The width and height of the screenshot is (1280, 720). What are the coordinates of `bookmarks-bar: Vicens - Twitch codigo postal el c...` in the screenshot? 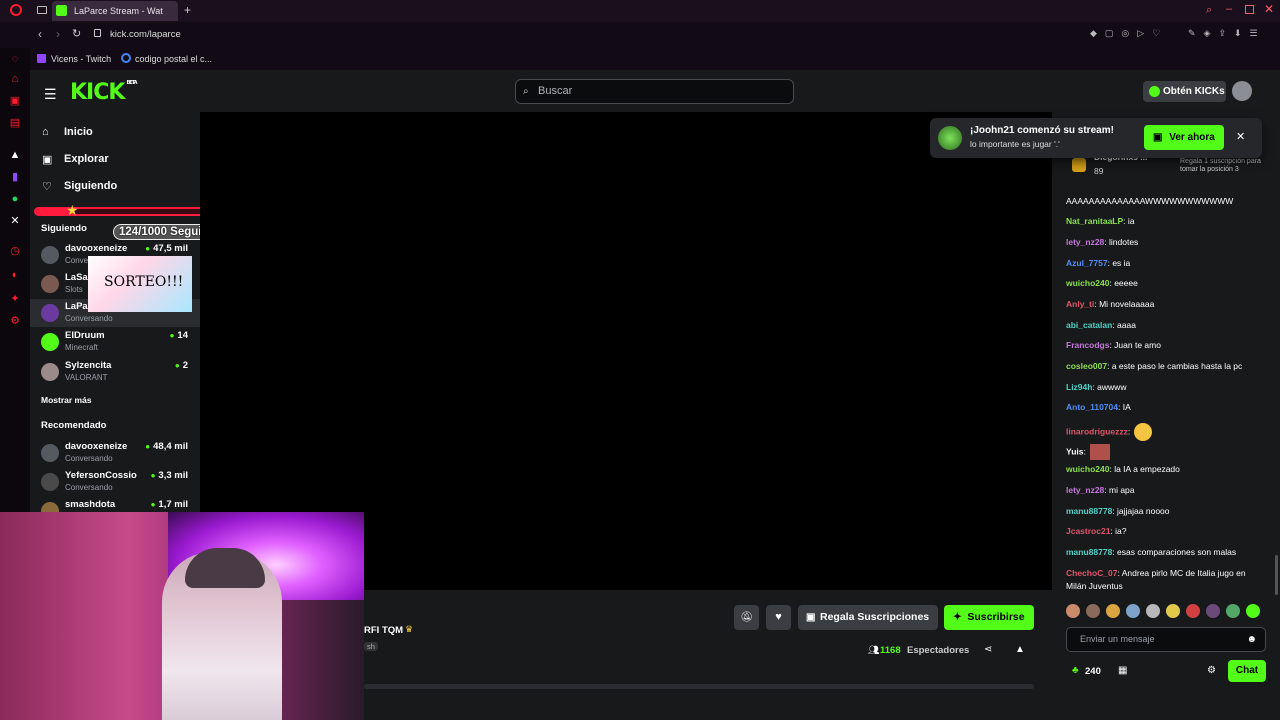 It's located at (640, 59).